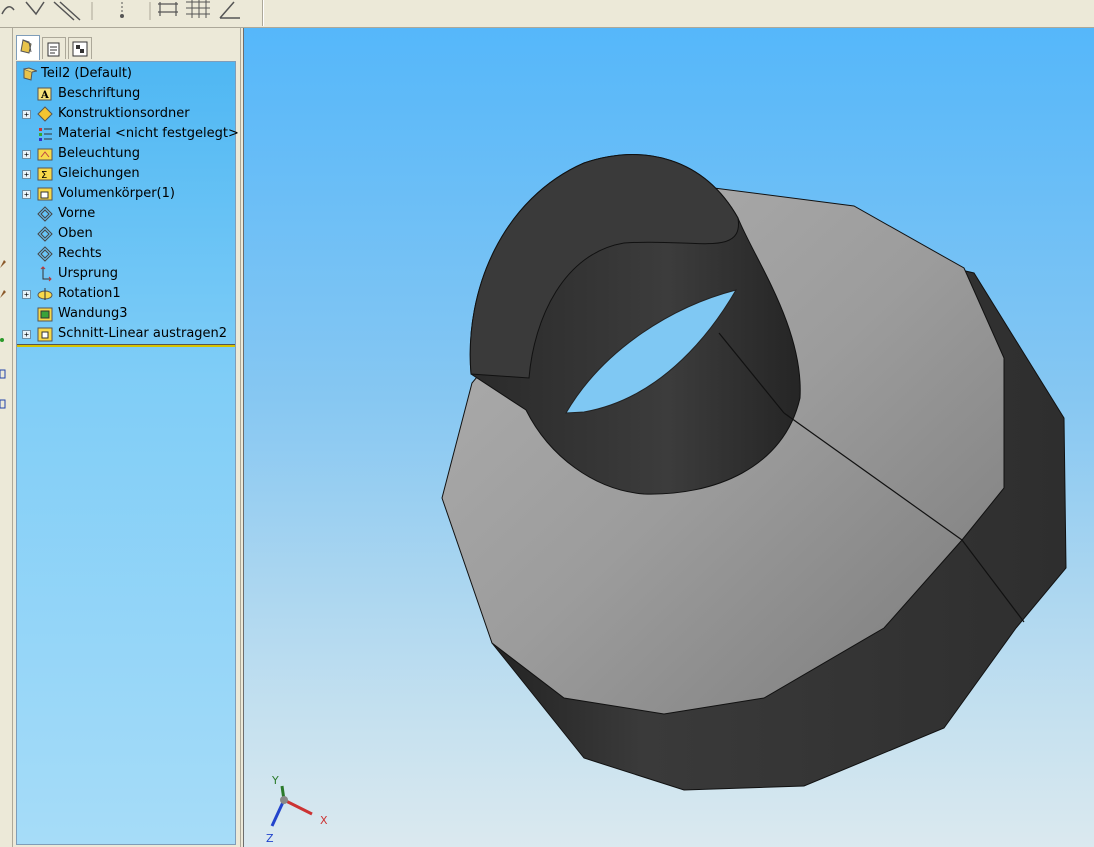  Describe the element at coordinates (122, 10) in the screenshot. I see `point-icon` at that location.